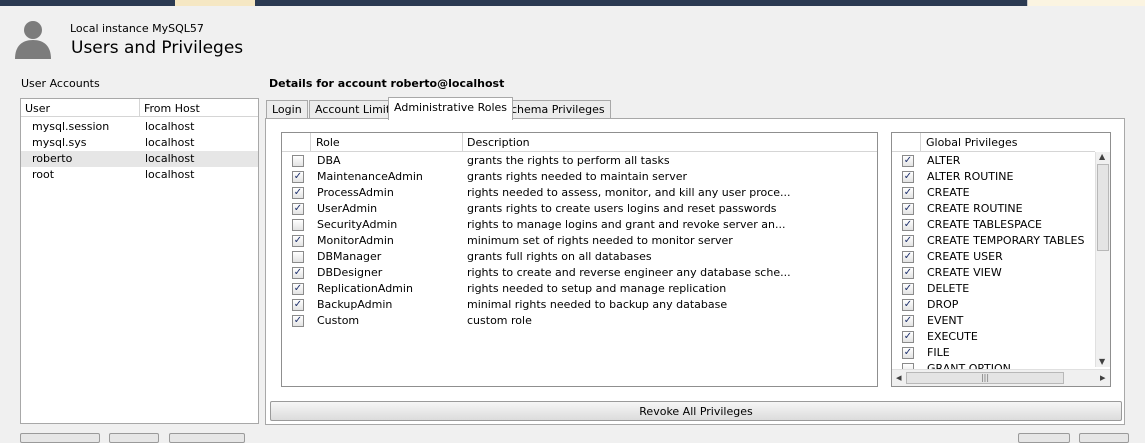  What do you see at coordinates (139, 159) in the screenshot?
I see `account-row: roberto localhost` at bounding box center [139, 159].